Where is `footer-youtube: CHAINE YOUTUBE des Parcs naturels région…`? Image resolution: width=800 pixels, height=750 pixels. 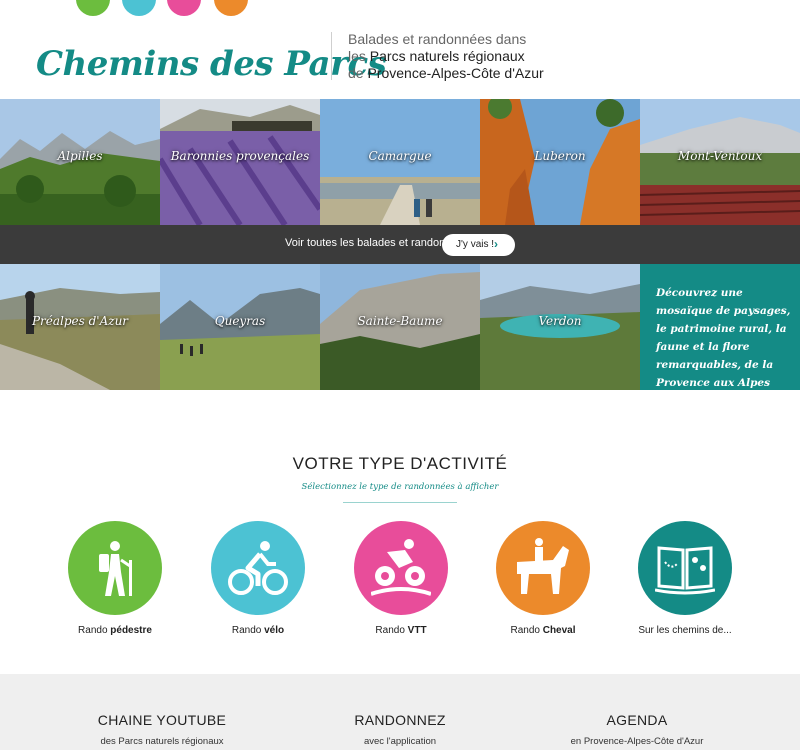 footer-youtube: CHAINE YOUTUBE des Parcs naturels région… is located at coordinates (162, 729).